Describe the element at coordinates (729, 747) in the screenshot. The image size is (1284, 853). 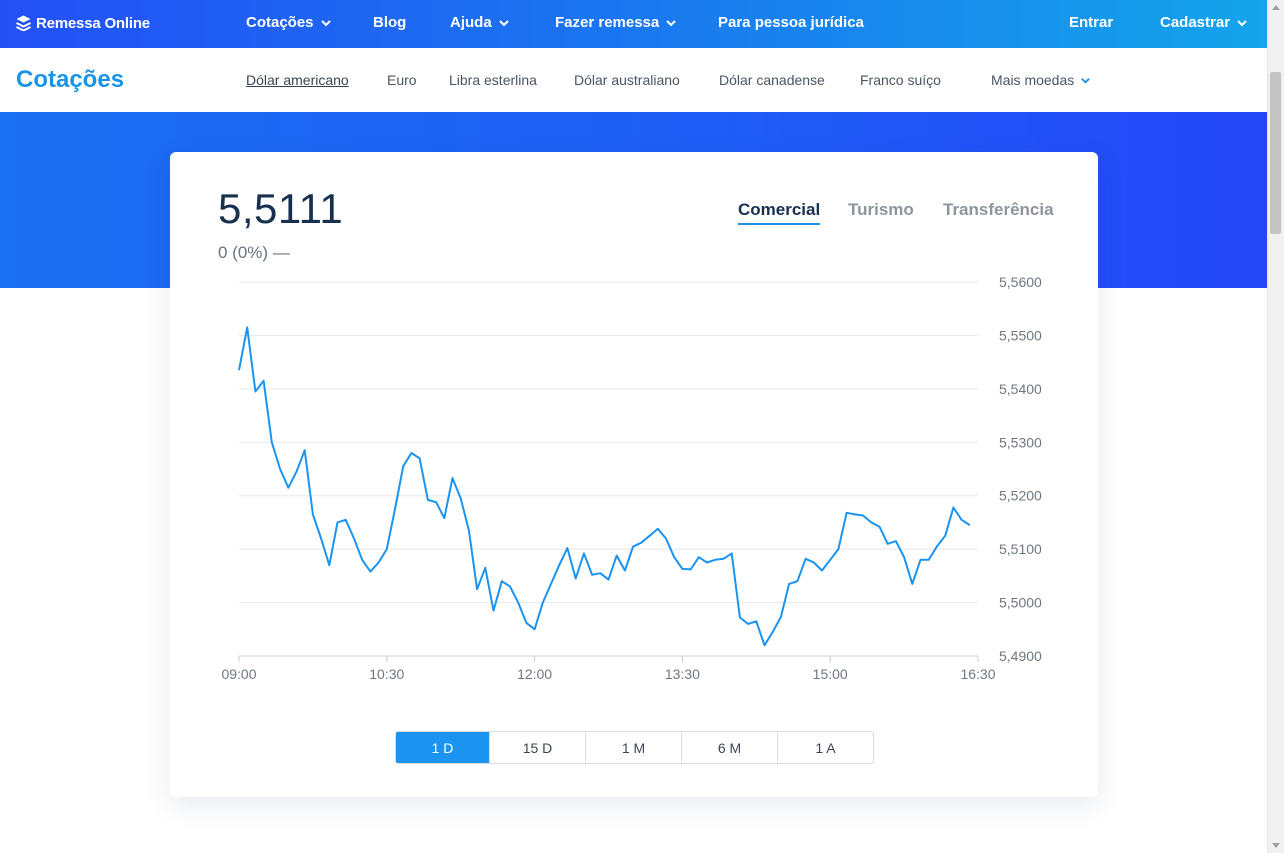
I see `period-button-6m: 6 M` at that location.